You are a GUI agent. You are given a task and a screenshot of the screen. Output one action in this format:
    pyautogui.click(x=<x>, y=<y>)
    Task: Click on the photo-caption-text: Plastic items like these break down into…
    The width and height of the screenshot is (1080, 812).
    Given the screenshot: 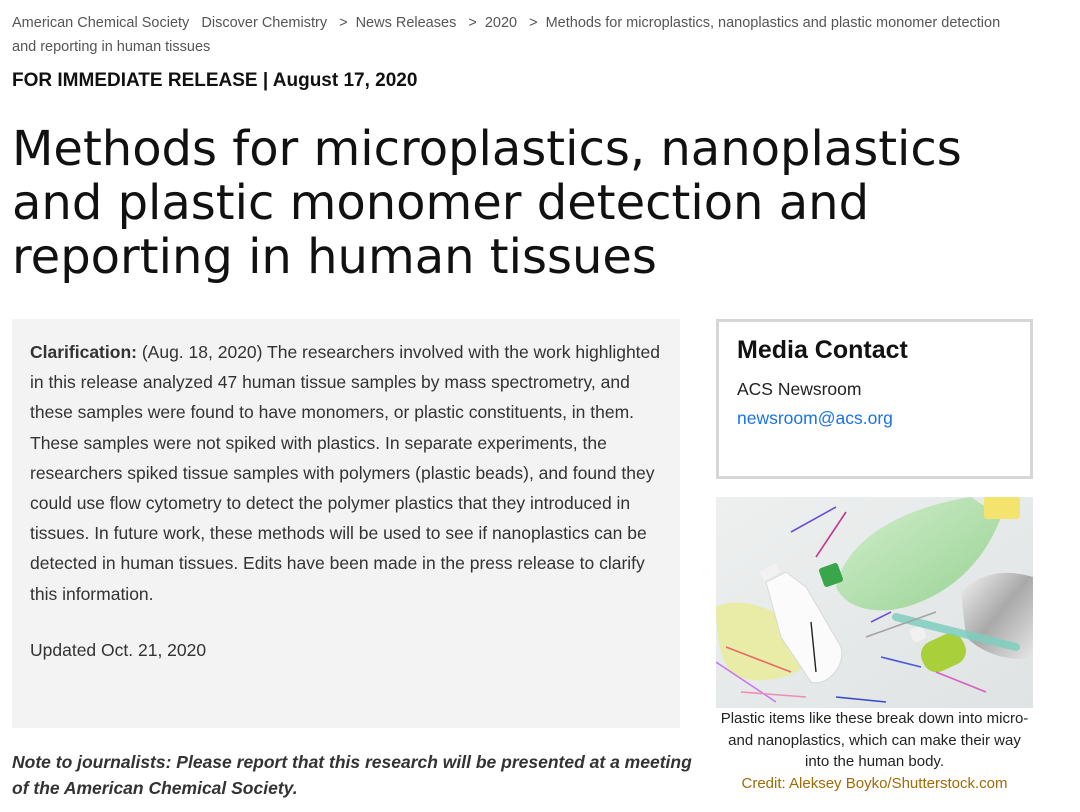 What is the action you would take?
    pyautogui.click(x=874, y=740)
    